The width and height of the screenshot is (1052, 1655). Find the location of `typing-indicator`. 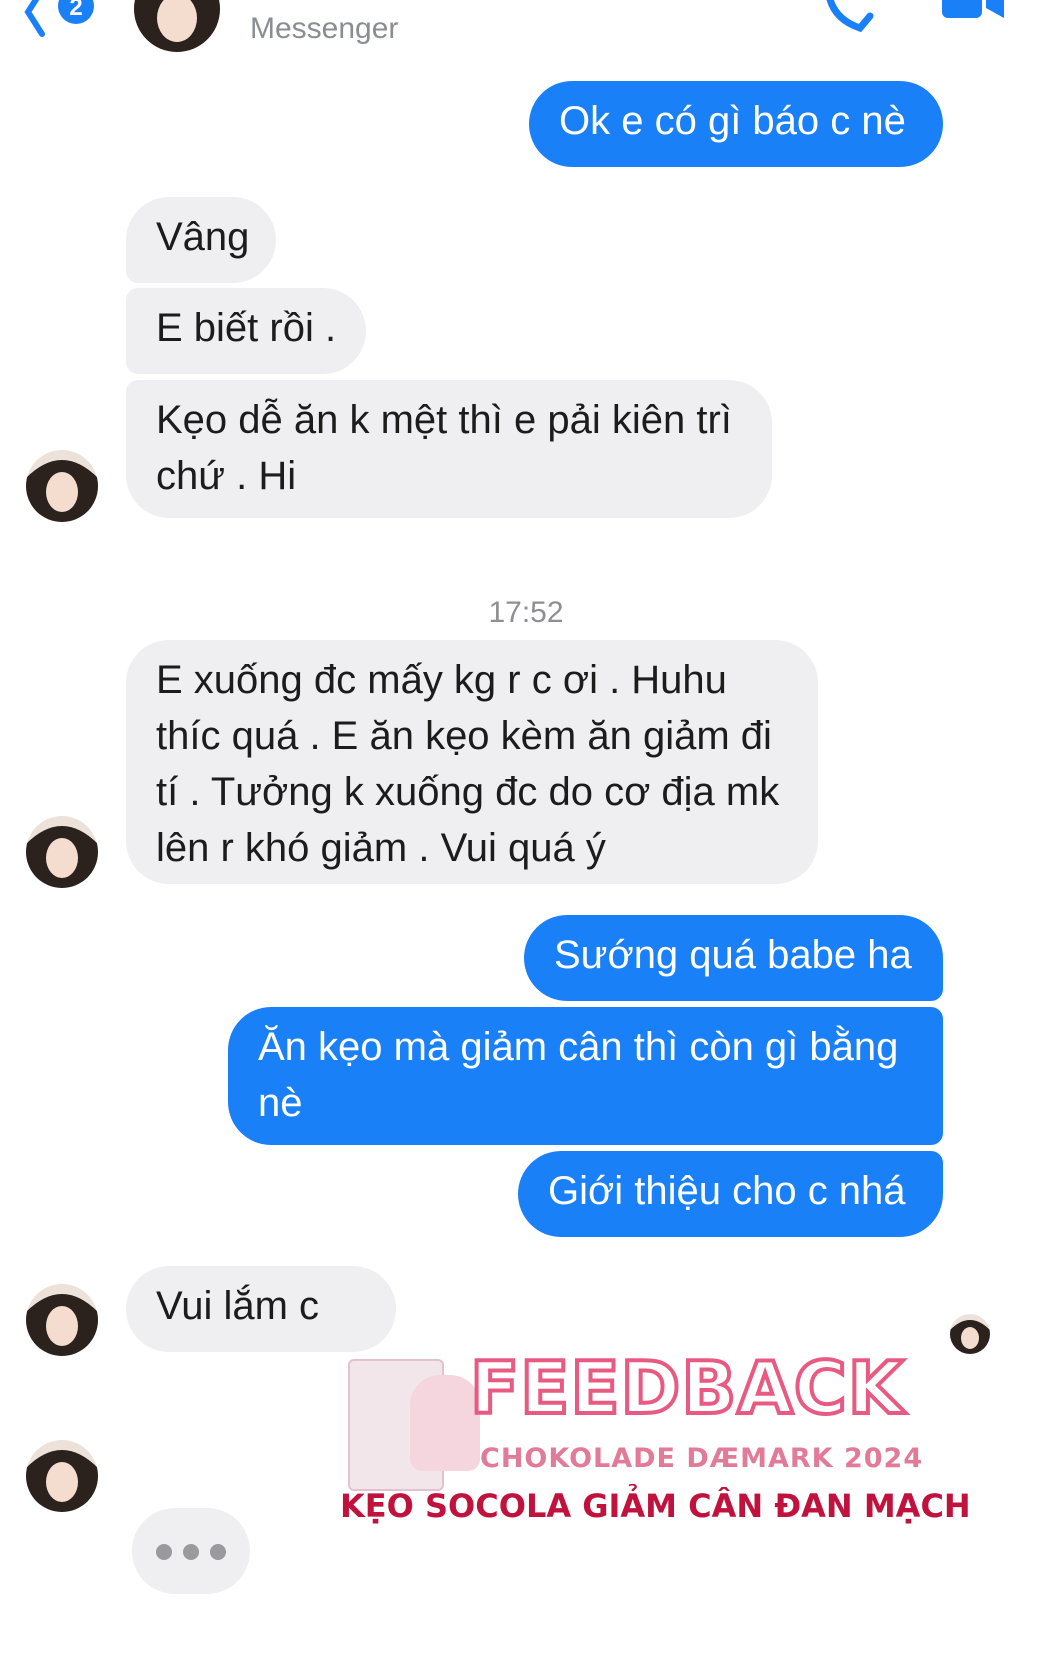

typing-indicator is located at coordinates (191, 1551).